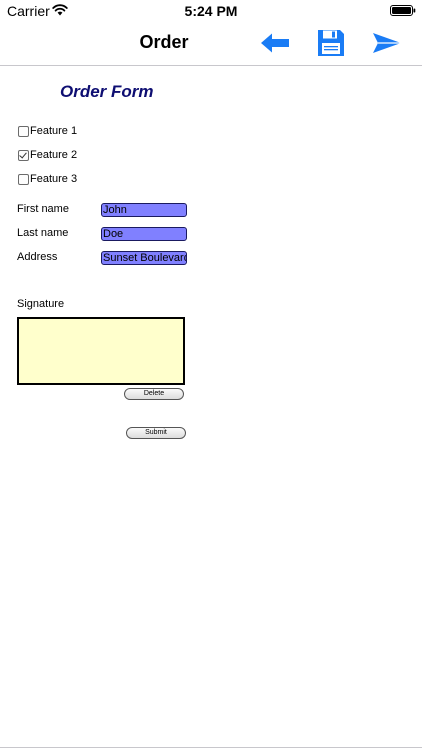 The width and height of the screenshot is (422, 750). Describe the element at coordinates (101, 351) in the screenshot. I see `signature-pad` at that location.